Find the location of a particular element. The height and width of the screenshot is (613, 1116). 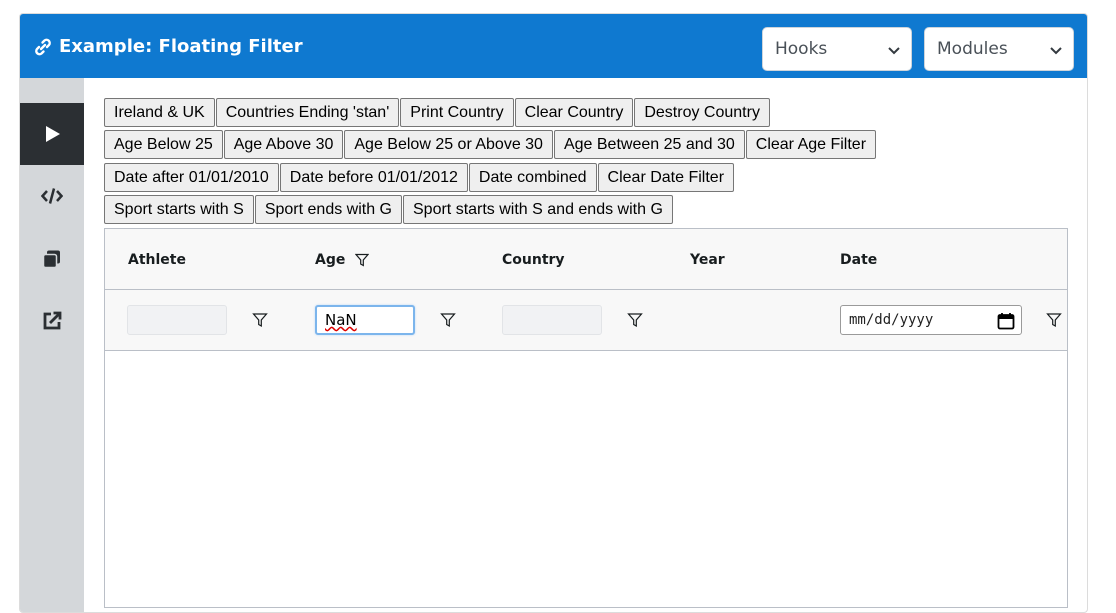

age-below-25-button: Age Below 25 is located at coordinates (163, 144).